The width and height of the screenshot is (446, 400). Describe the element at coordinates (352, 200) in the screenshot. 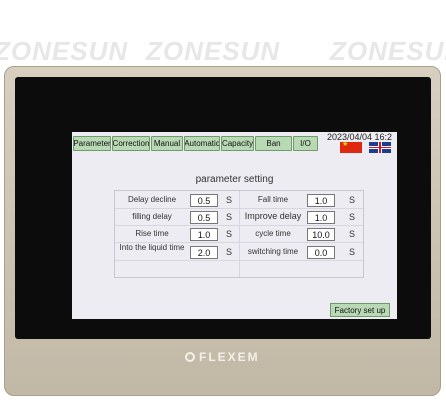

I see `fall-time-unit: S` at that location.